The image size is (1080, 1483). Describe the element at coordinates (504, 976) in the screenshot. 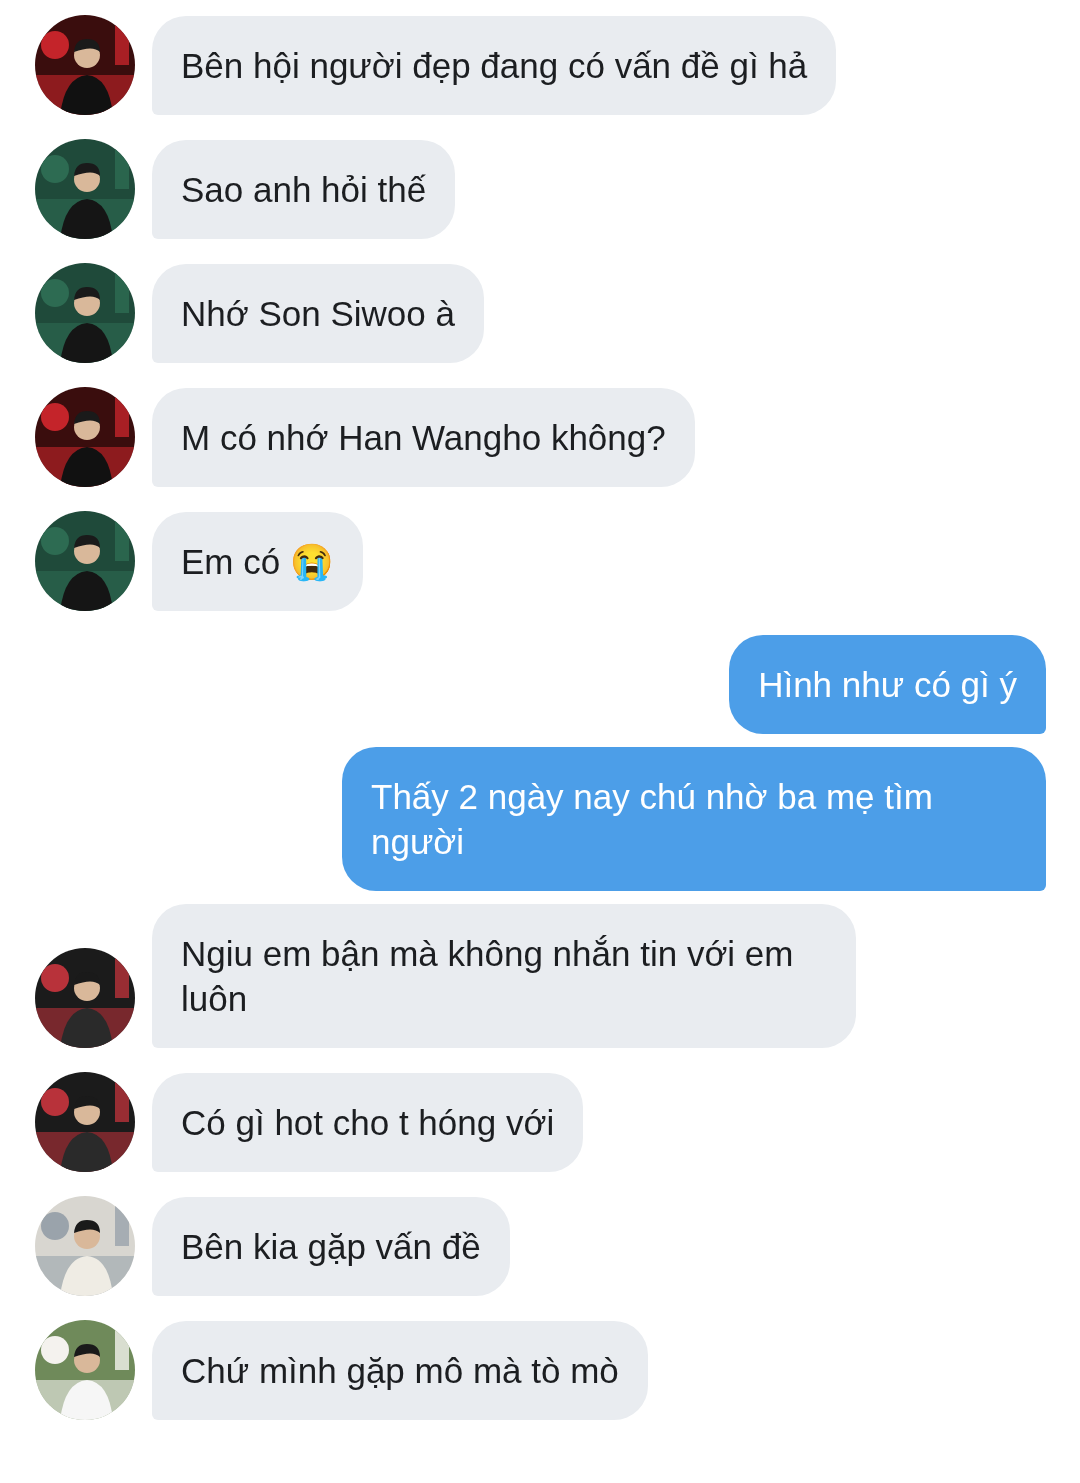

I see `message-bubble: Ngiu em bận mà không nhắn tin với em luôn` at that location.